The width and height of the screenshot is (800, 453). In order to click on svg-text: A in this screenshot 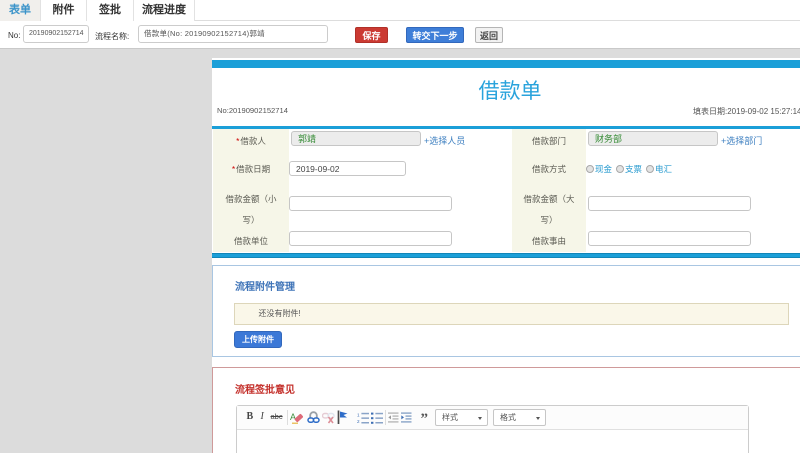, I will do `click(293, 417)`.